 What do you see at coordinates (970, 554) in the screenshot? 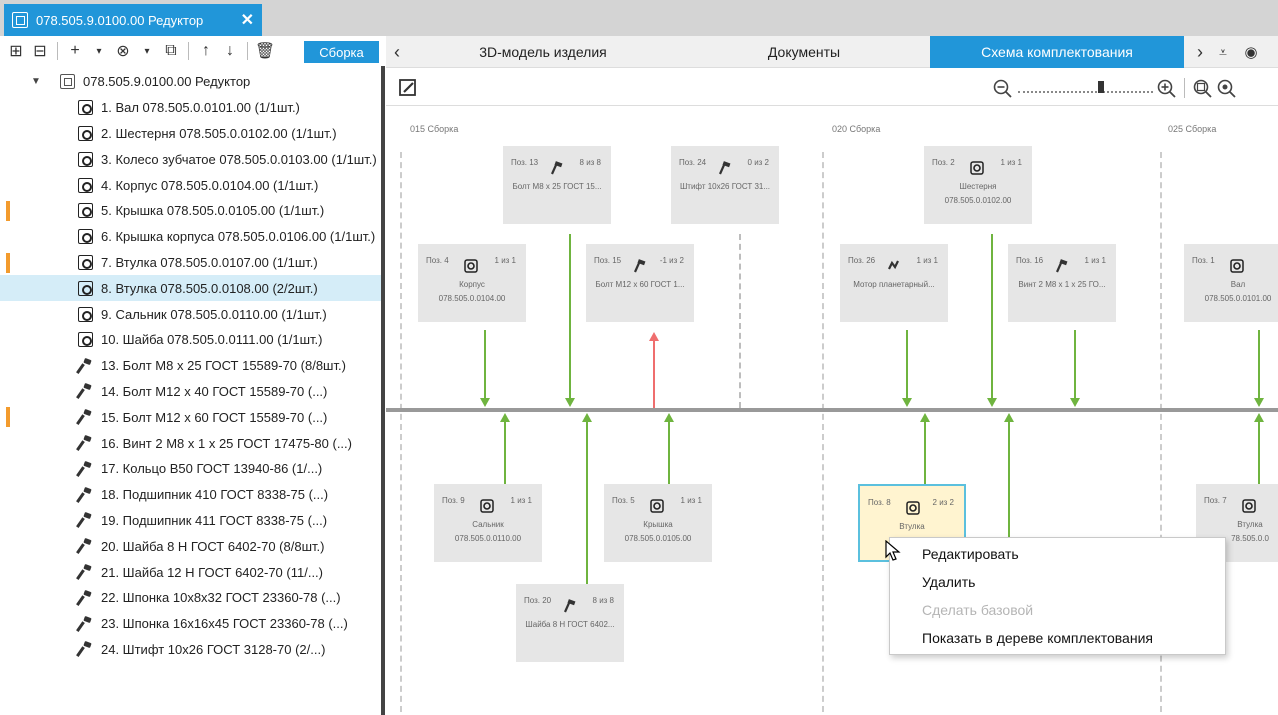
I see `context-menu-item: Редактировать` at bounding box center [970, 554].